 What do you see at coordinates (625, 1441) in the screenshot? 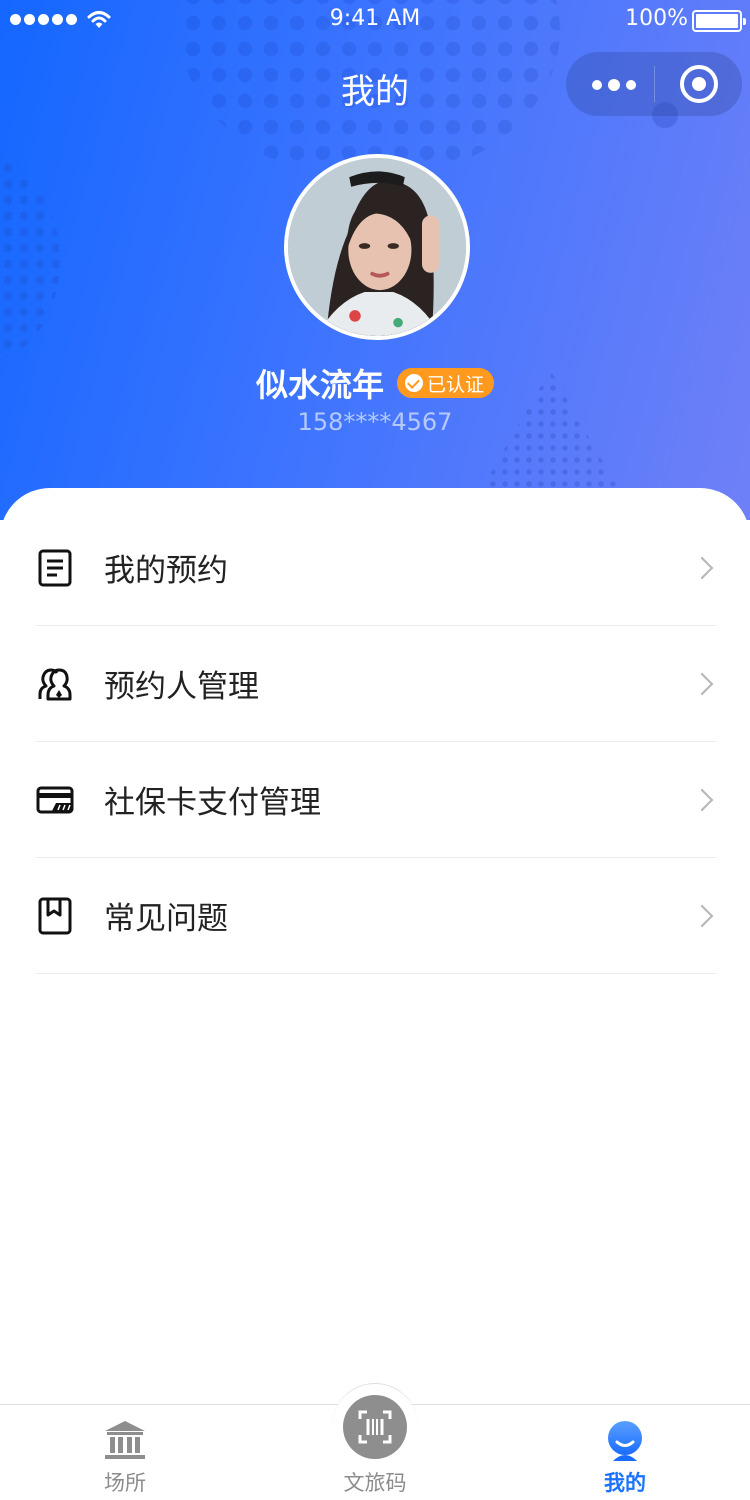
I see `user-icon` at bounding box center [625, 1441].